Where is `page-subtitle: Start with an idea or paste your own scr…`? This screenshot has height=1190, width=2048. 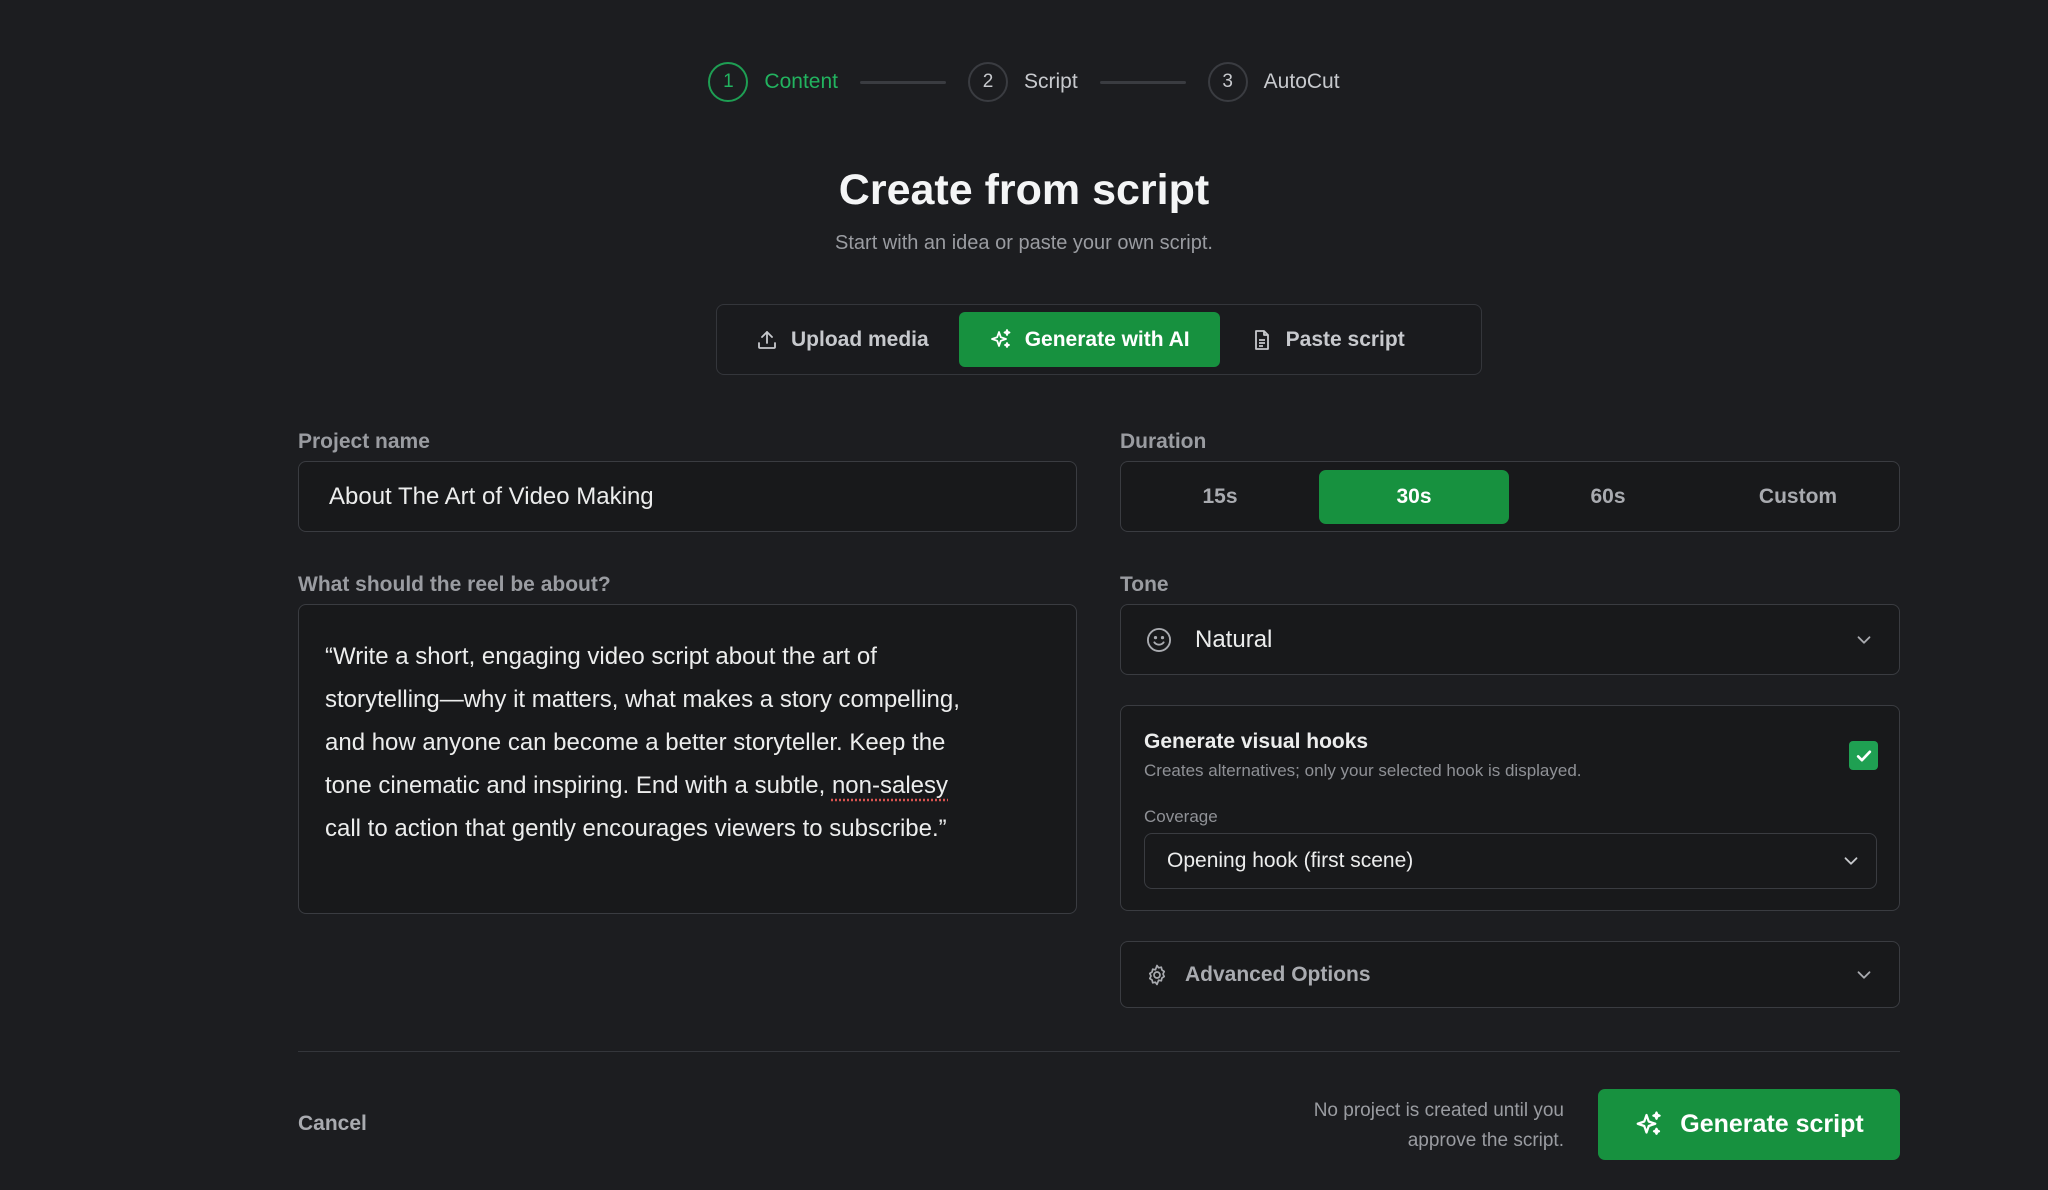 page-subtitle: Start with an idea or paste your own scr… is located at coordinates (1024, 243).